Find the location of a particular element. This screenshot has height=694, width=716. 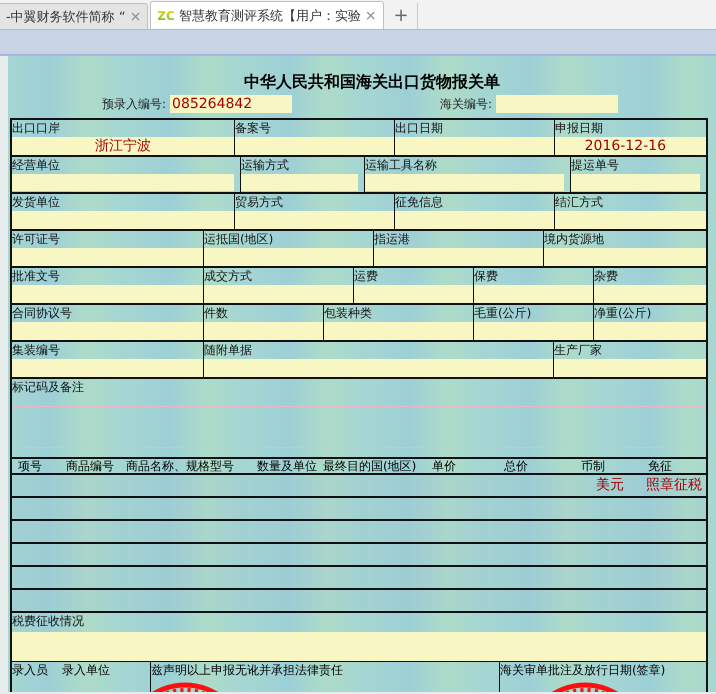

item-row: 美元 照章征税 is located at coordinates (359, 486).